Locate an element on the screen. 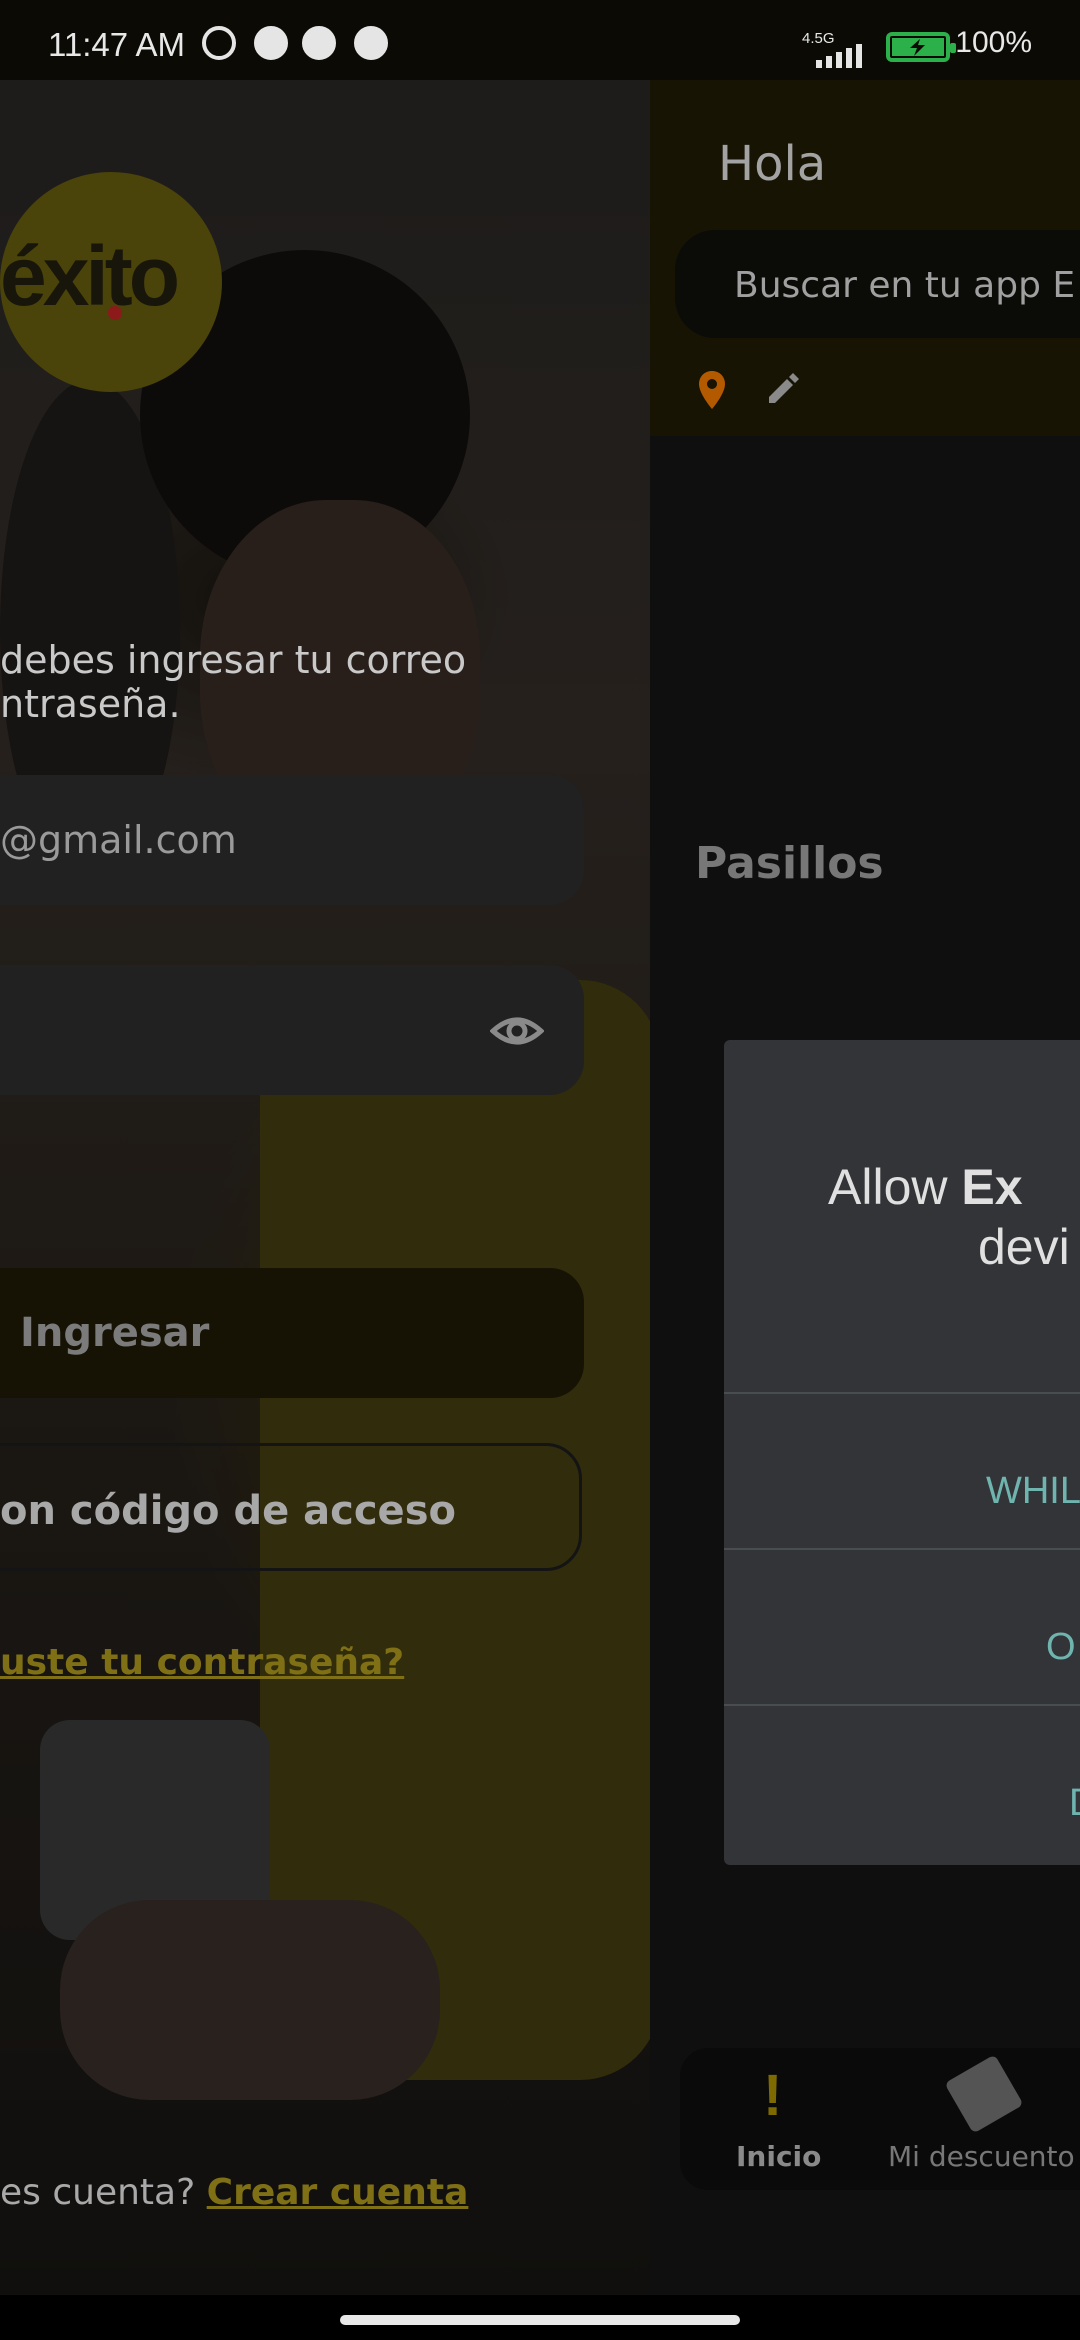 This screenshot has height=2340, width=1080. home-gesture-handle is located at coordinates (540, 2320).